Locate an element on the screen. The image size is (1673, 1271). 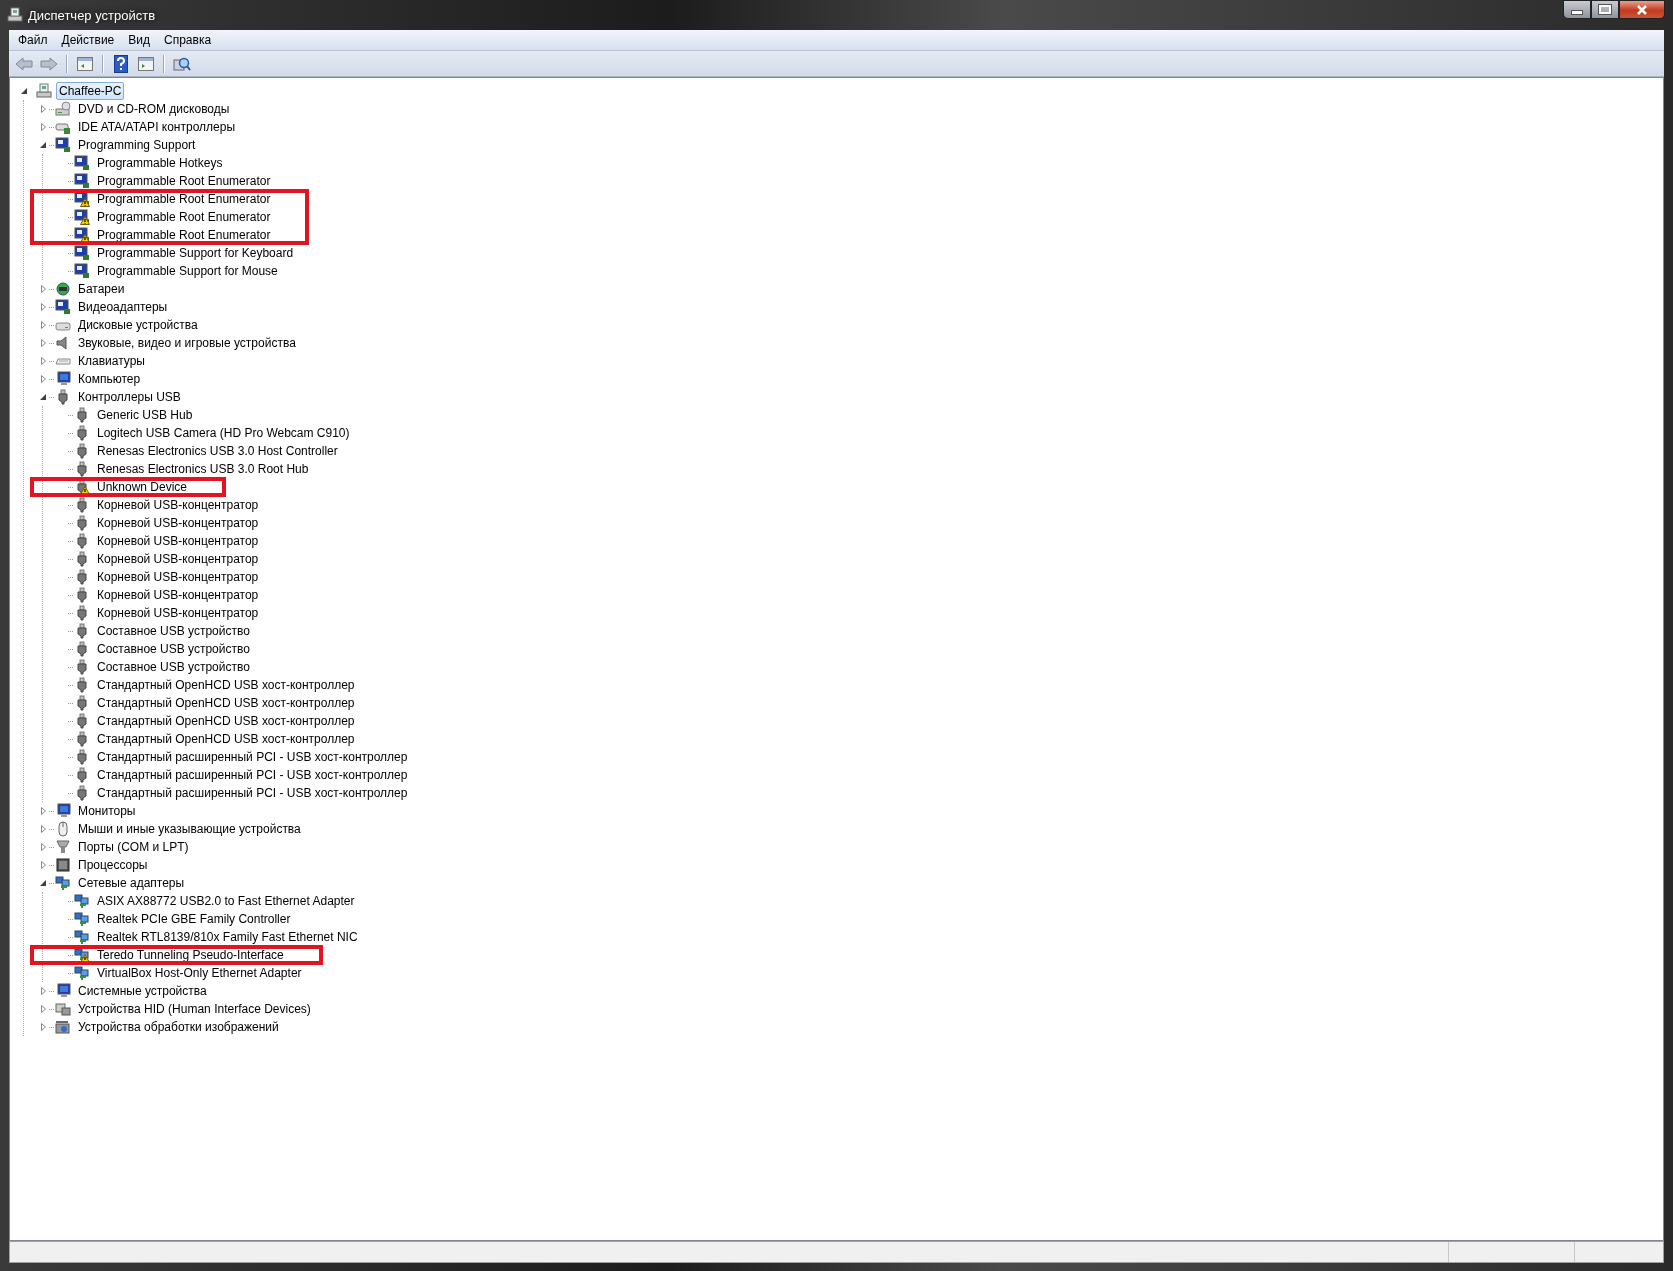
tree-item: Renesas Electronics USB 3.0 Host Controller is located at coordinates (217, 451).